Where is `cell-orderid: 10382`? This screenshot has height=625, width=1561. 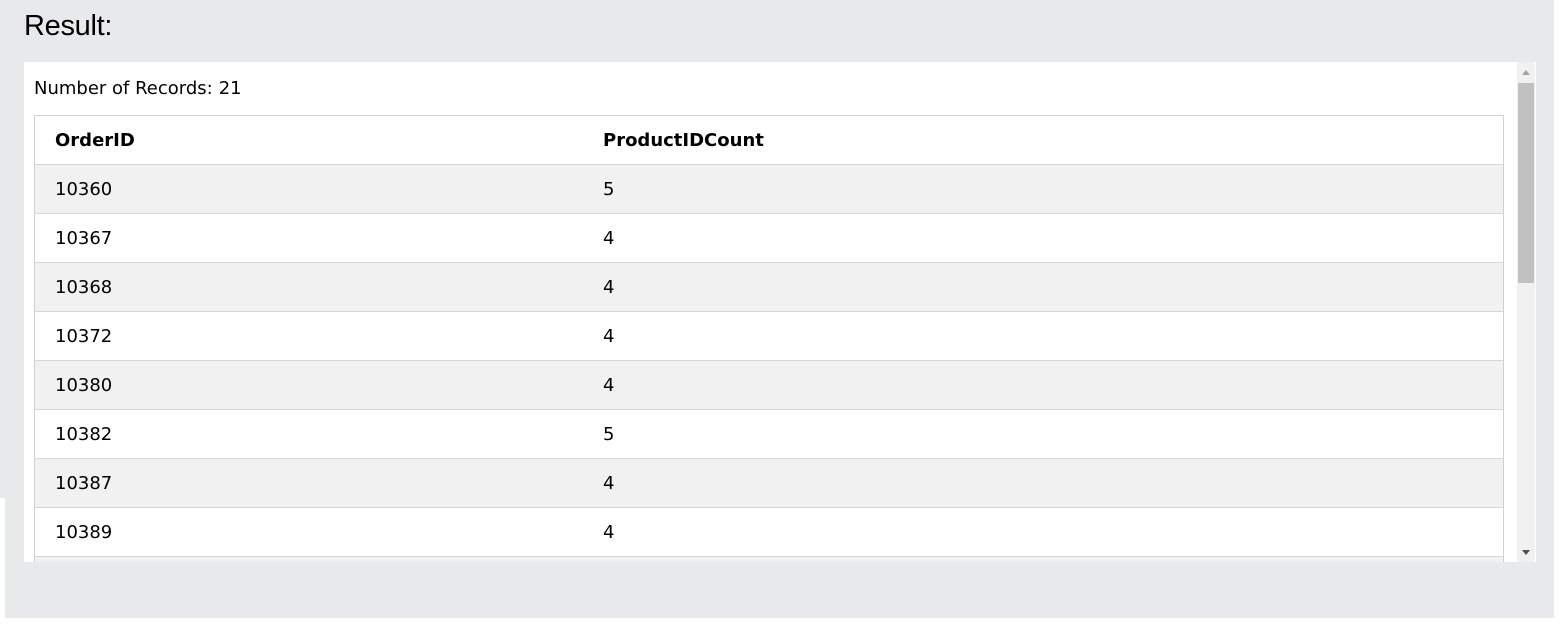
cell-orderid: 10382 is located at coordinates (308, 434).